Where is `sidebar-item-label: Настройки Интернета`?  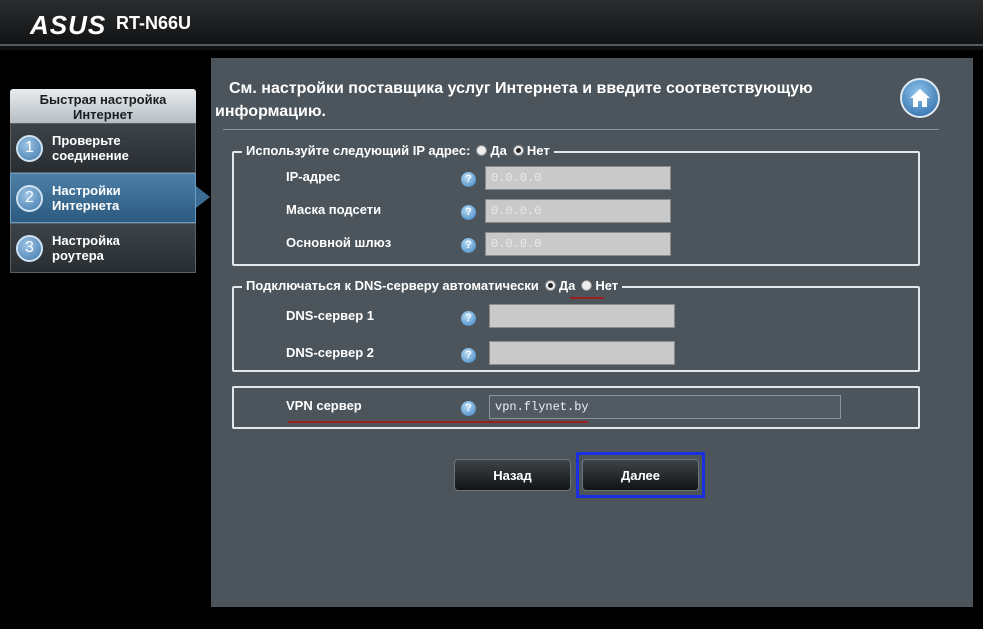
sidebar-item-label: Настройки Интернета is located at coordinates (86, 198).